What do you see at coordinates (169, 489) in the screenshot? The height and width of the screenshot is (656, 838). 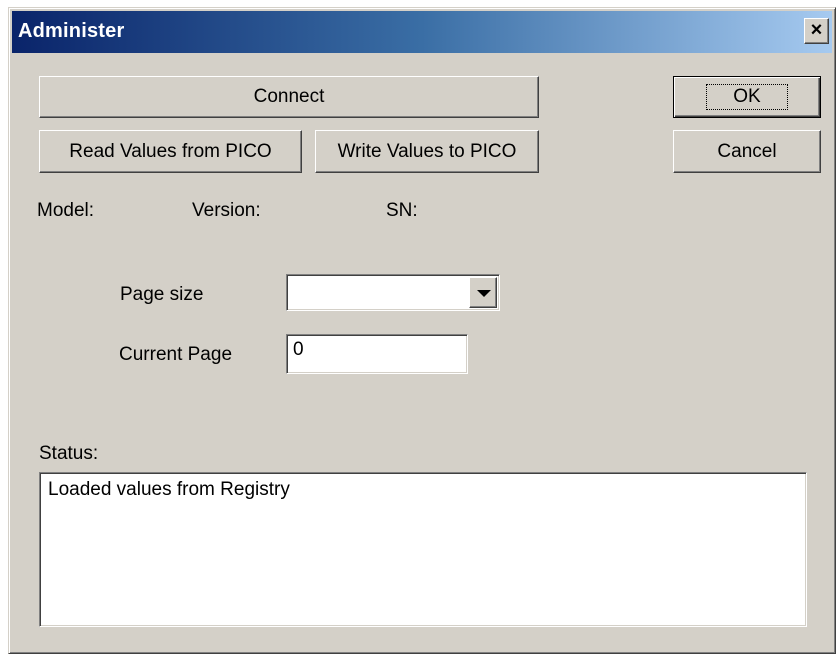 I see `status-text: Loaded values from Registry` at bounding box center [169, 489].